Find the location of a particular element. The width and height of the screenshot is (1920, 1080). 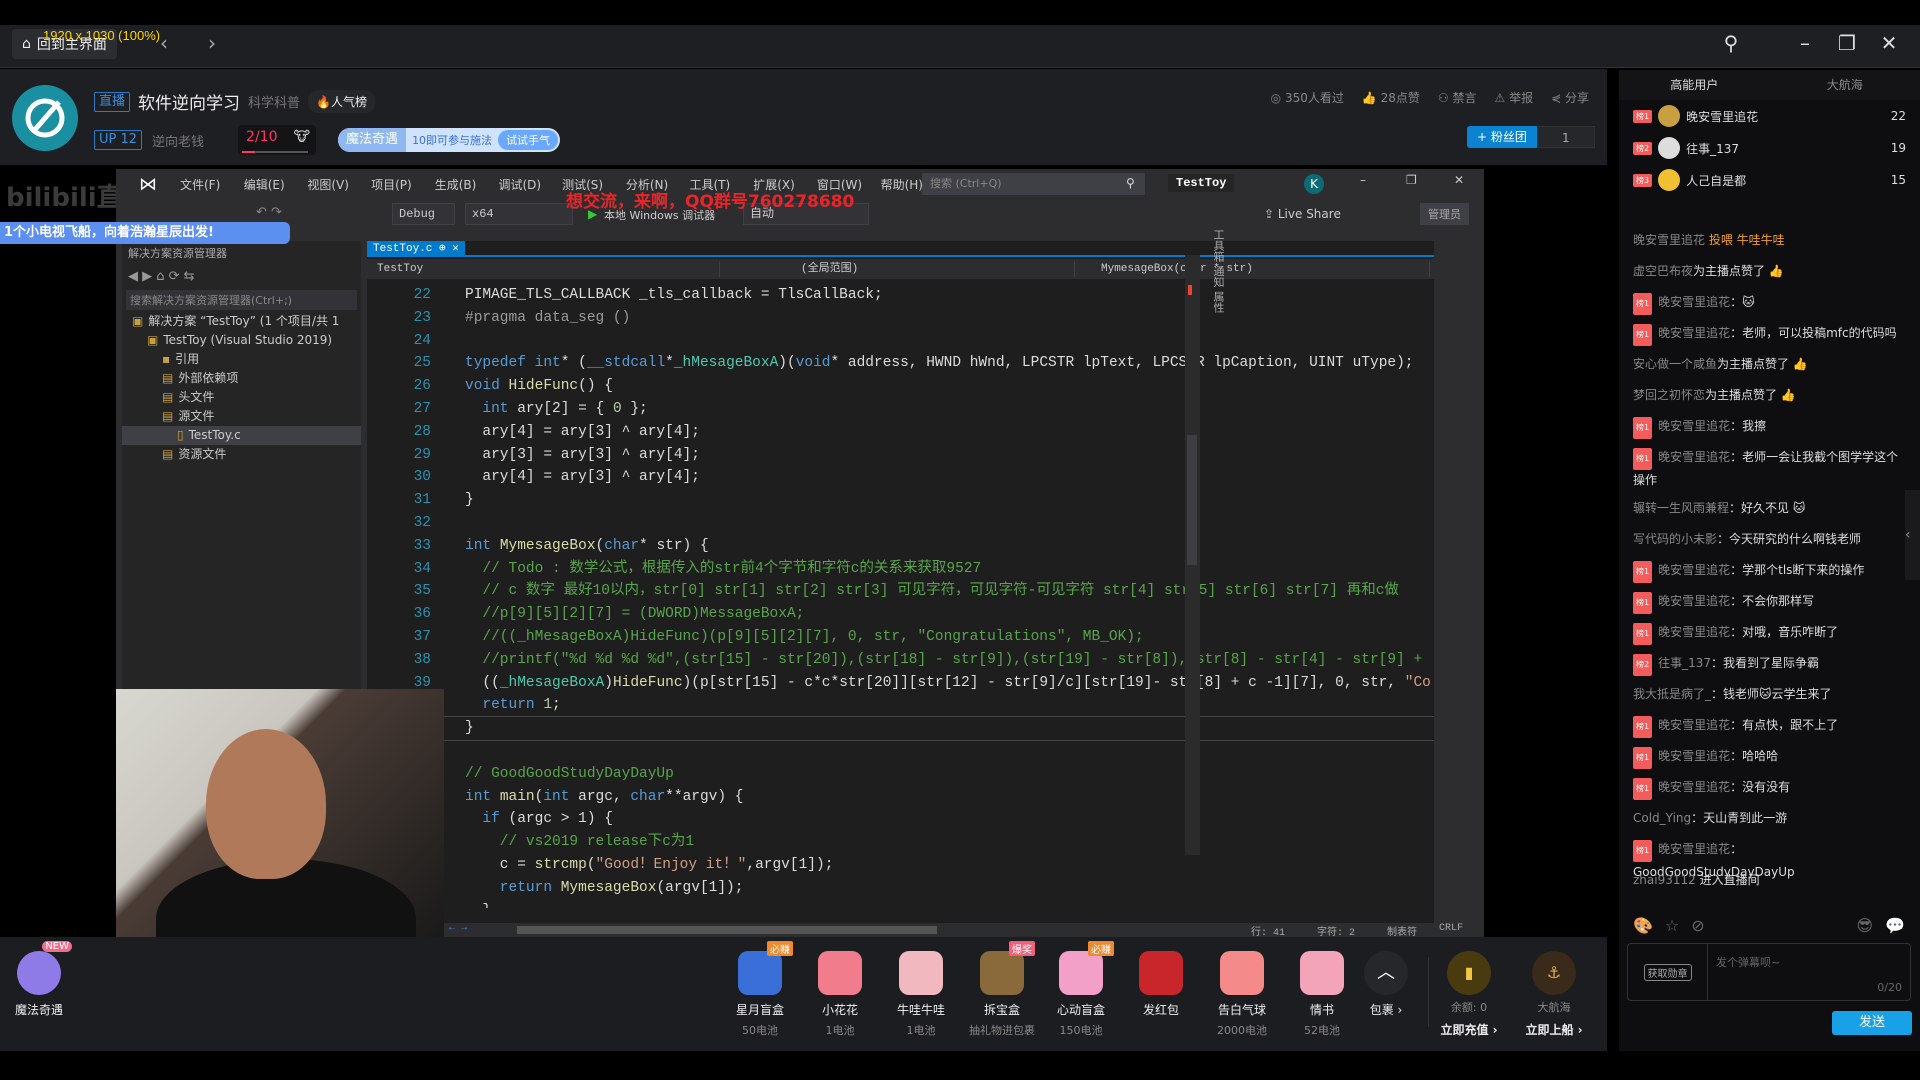

try-luck-button: 试试手气 is located at coordinates (528, 140).